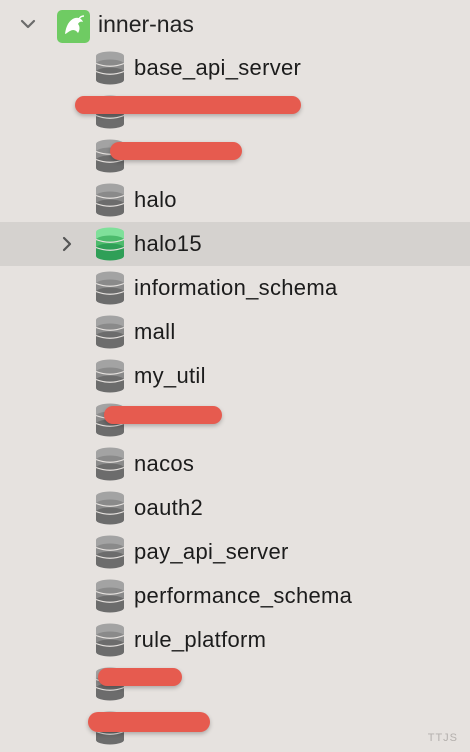 The width and height of the screenshot is (470, 752). What do you see at coordinates (235, 332) in the screenshot?
I see `database-row: mall` at bounding box center [235, 332].